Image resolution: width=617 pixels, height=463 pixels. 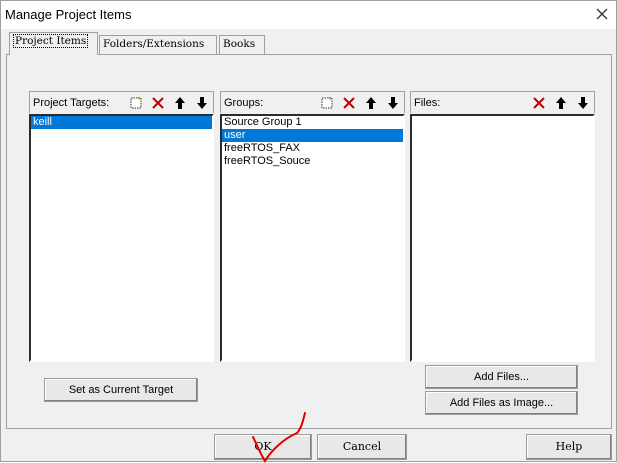 I want to click on set-current-target-button: Set as Current Target, so click(x=121, y=390).